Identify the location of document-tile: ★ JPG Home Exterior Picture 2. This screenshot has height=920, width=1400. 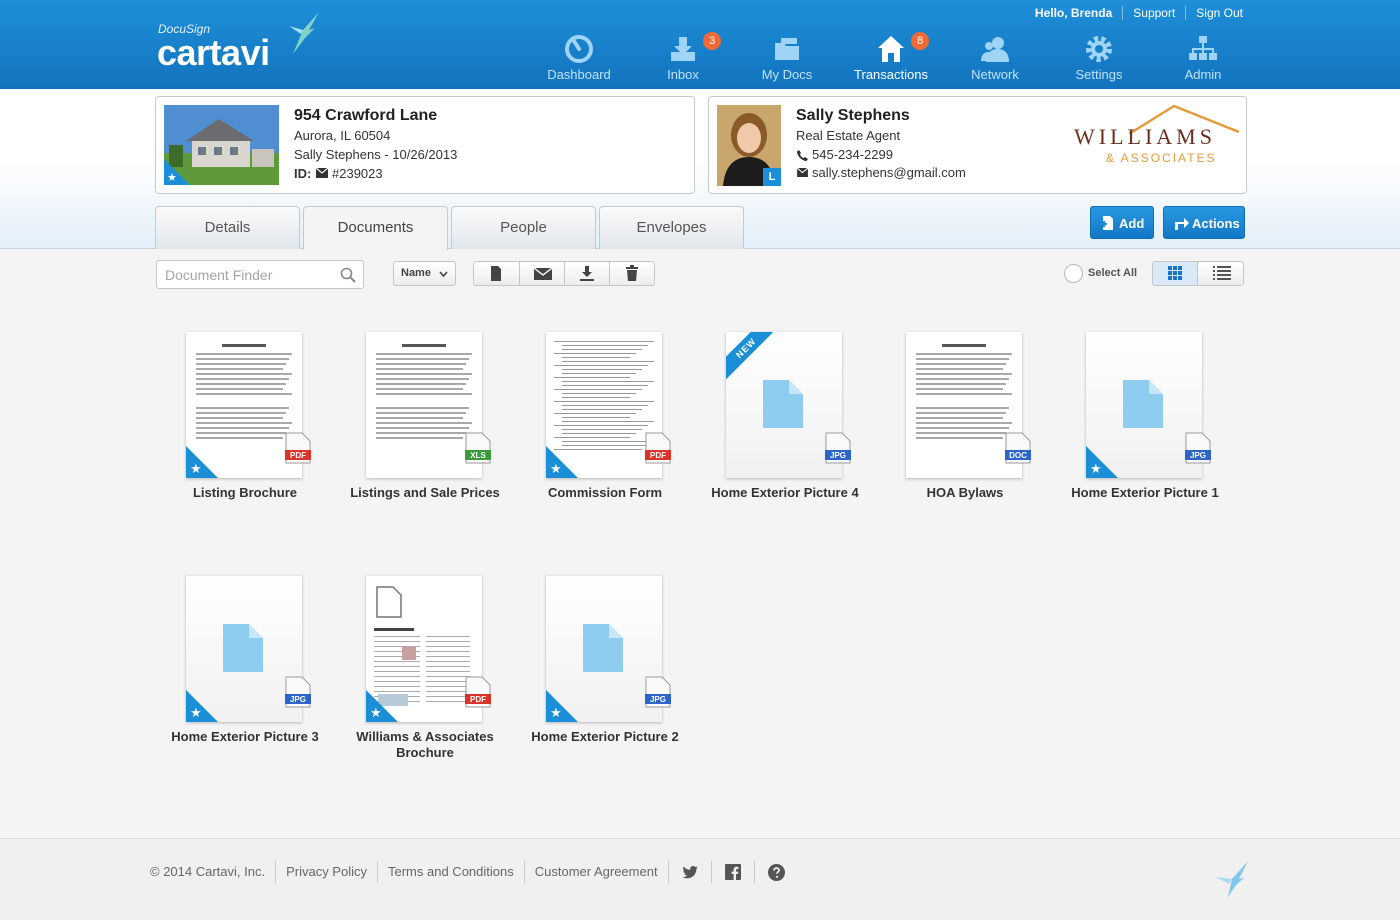
(605, 671).